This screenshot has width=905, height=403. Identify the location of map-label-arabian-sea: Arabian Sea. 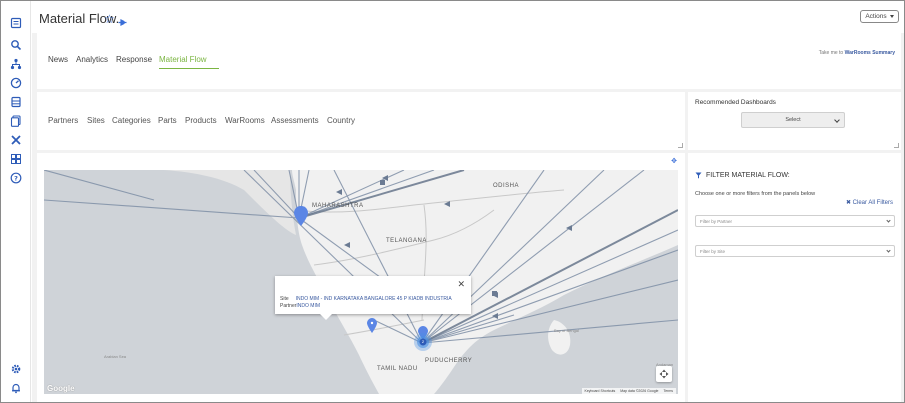
(115, 356).